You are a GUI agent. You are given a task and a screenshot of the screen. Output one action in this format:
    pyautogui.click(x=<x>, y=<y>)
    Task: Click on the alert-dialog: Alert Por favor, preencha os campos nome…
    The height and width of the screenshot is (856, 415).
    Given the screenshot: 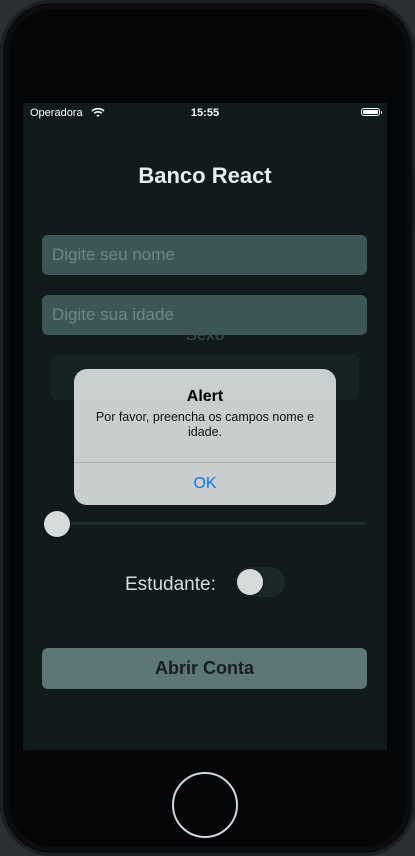 What is the action you would take?
    pyautogui.click(x=205, y=437)
    